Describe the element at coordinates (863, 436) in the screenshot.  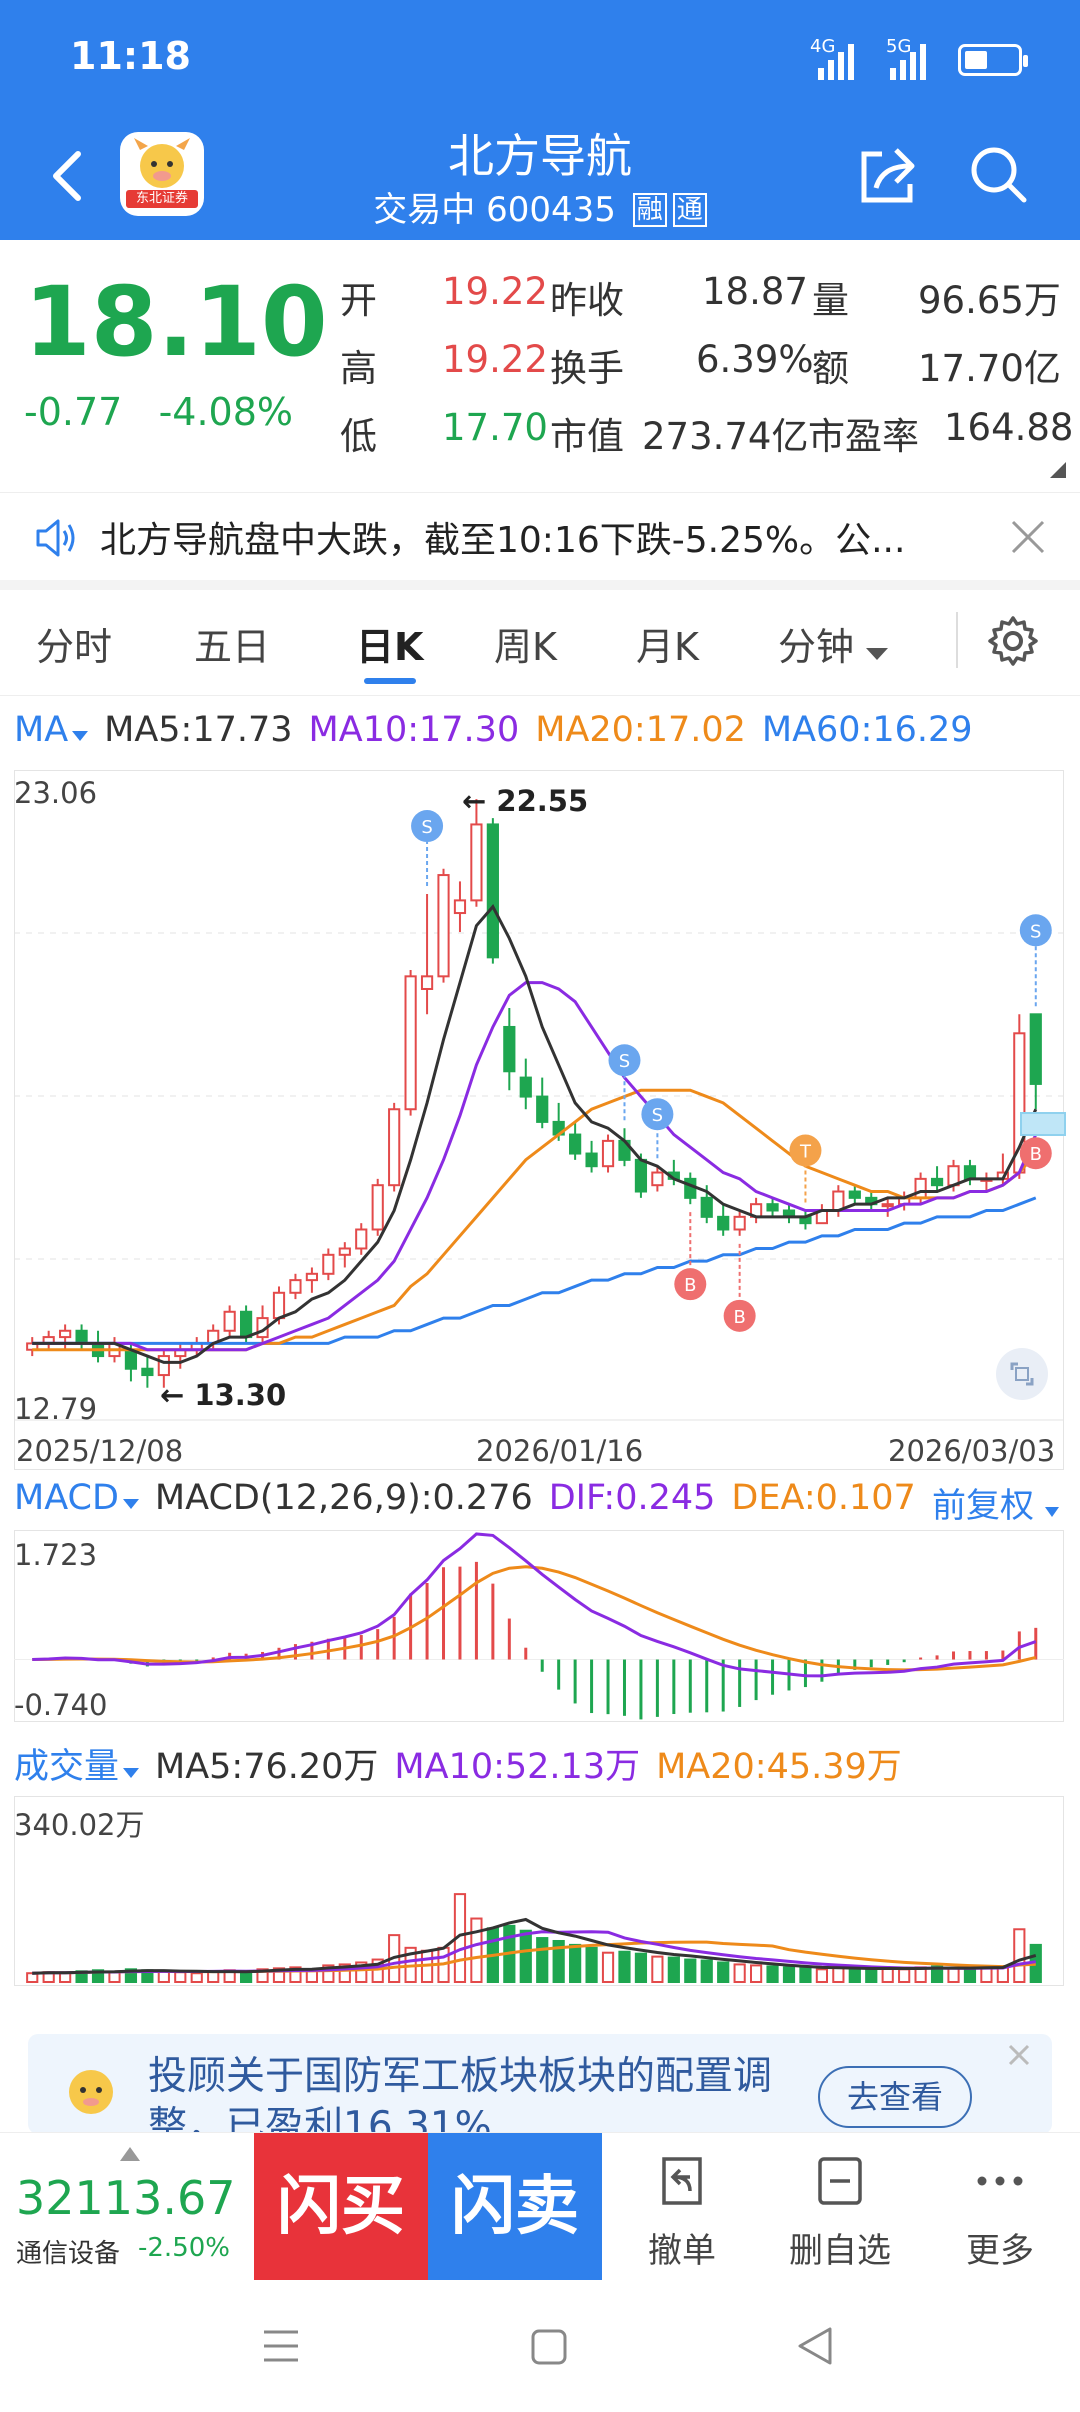
I see `quote-label: 市盈率` at that location.